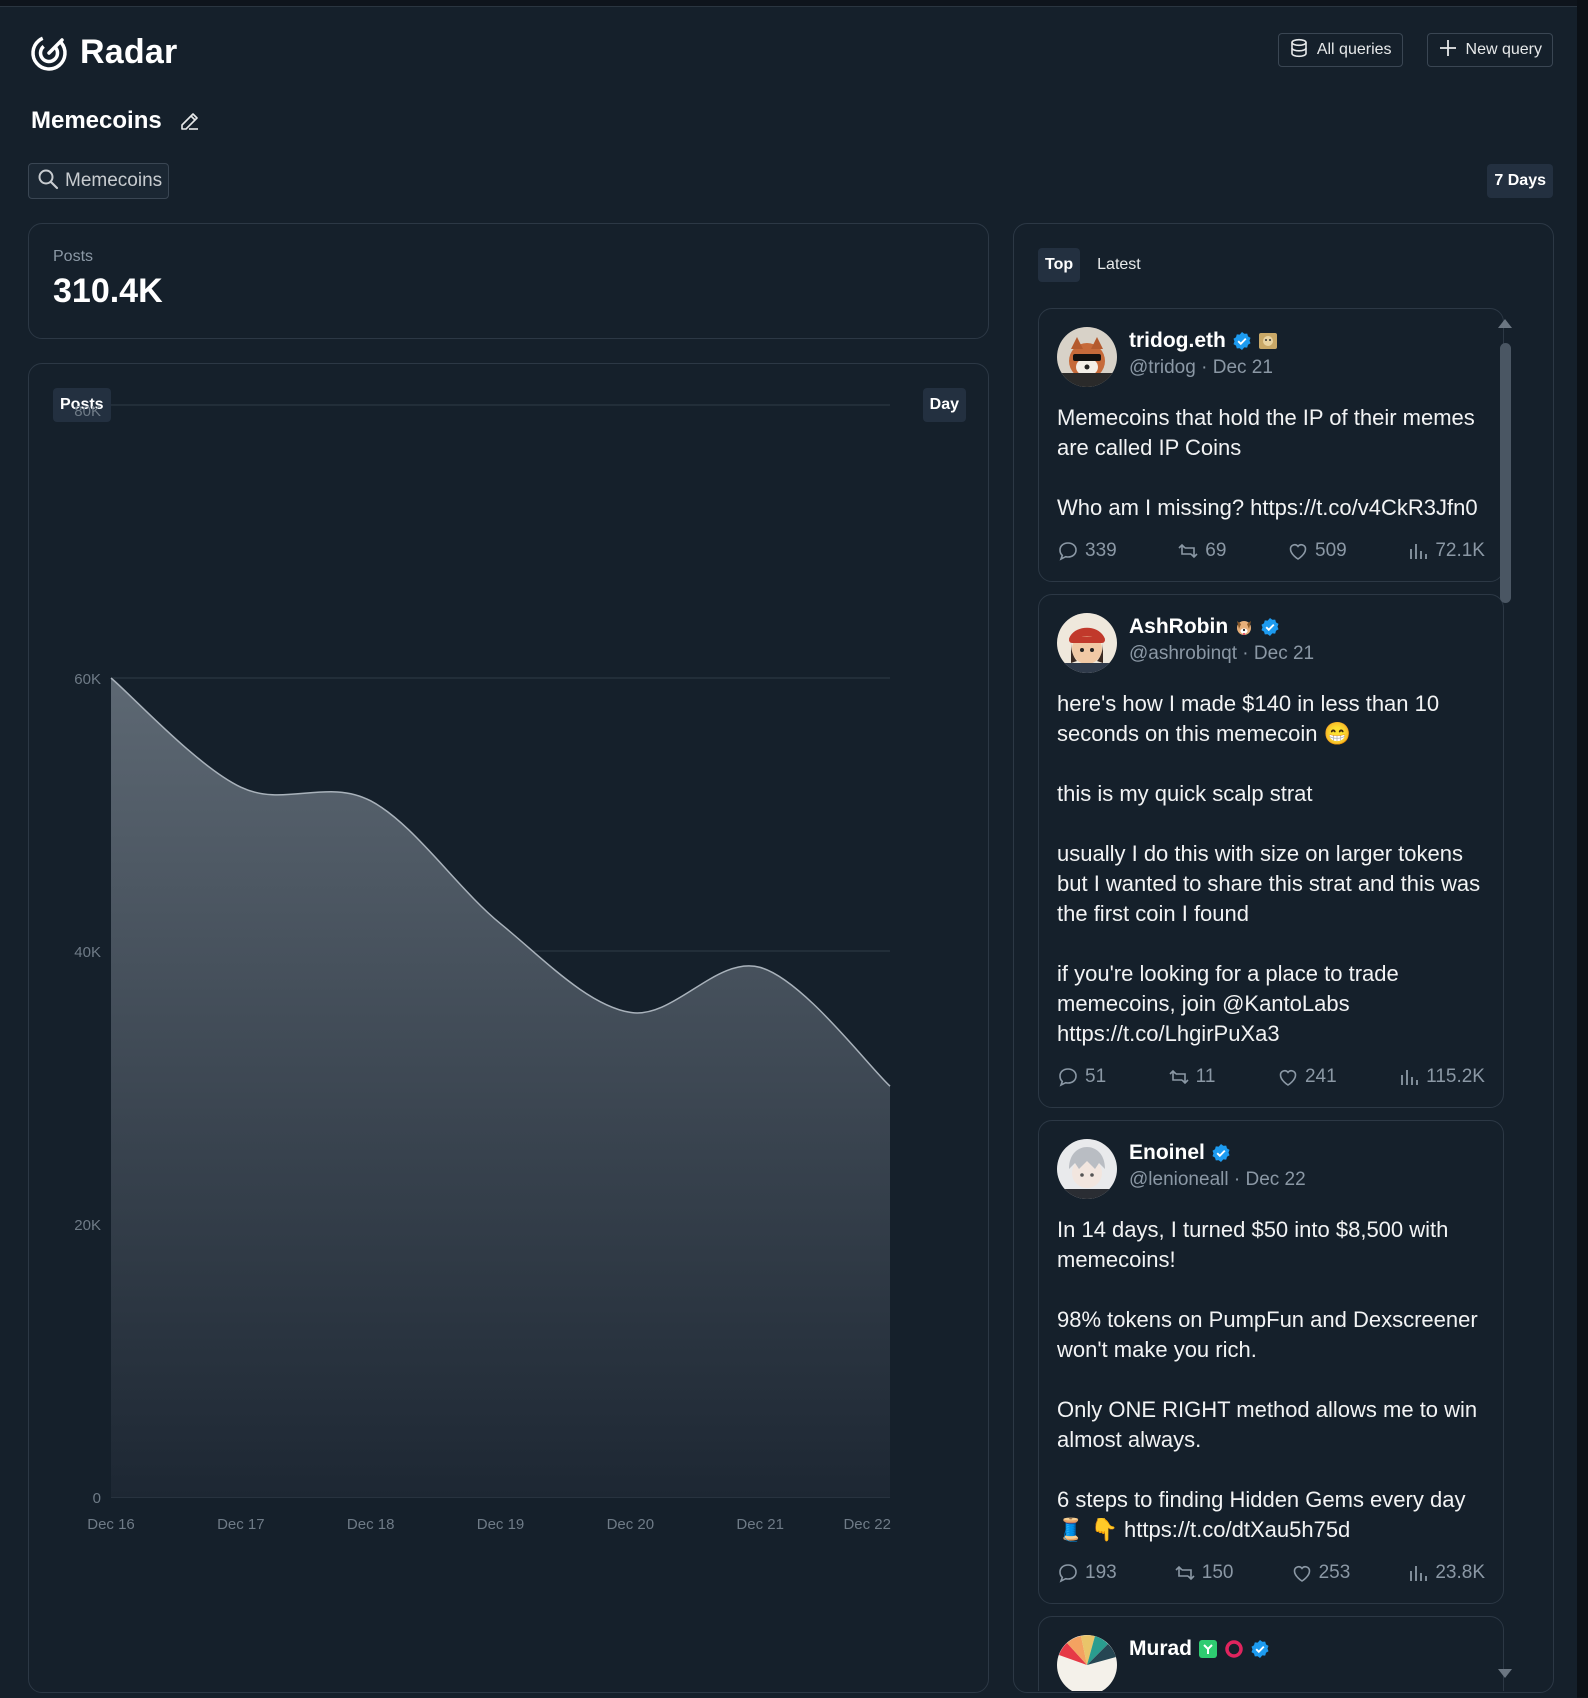 Image resolution: width=1588 pixels, height=1698 pixels. I want to click on posts-stat-value: 310.4K, so click(108, 291).